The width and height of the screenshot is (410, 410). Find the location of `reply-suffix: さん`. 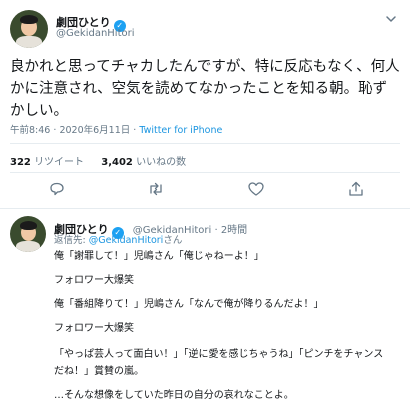

reply-suffix: さん is located at coordinates (173, 240).